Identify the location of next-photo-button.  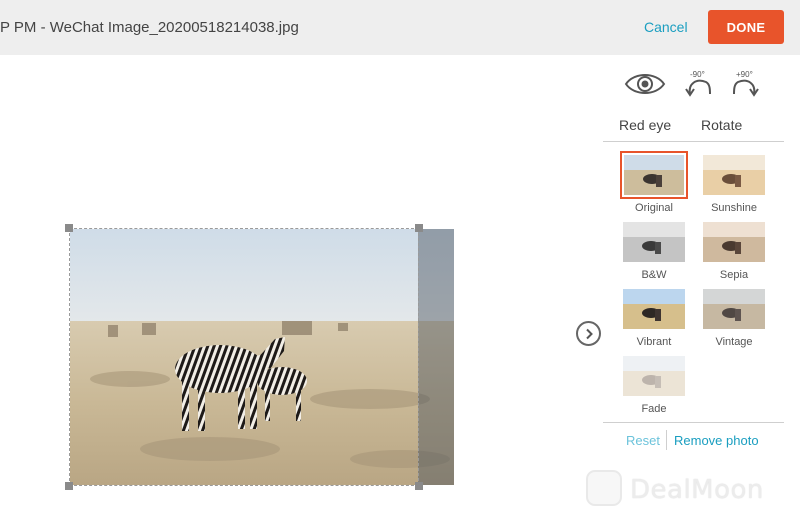
(588, 333).